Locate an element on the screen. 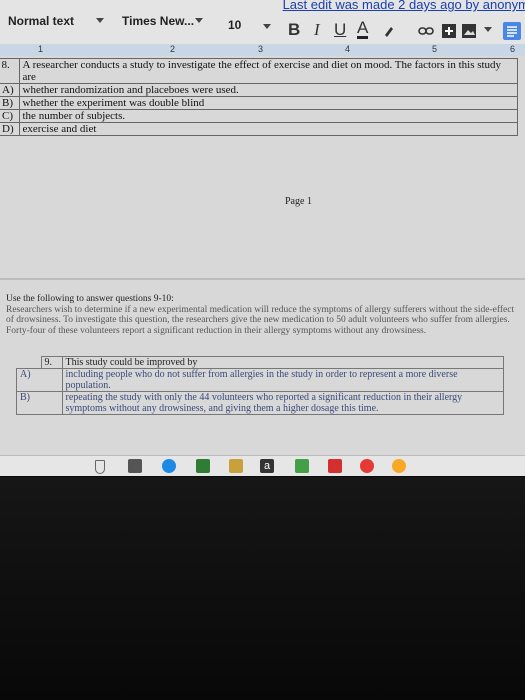 This screenshot has height=700, width=525. italic-button: I is located at coordinates (317, 30).